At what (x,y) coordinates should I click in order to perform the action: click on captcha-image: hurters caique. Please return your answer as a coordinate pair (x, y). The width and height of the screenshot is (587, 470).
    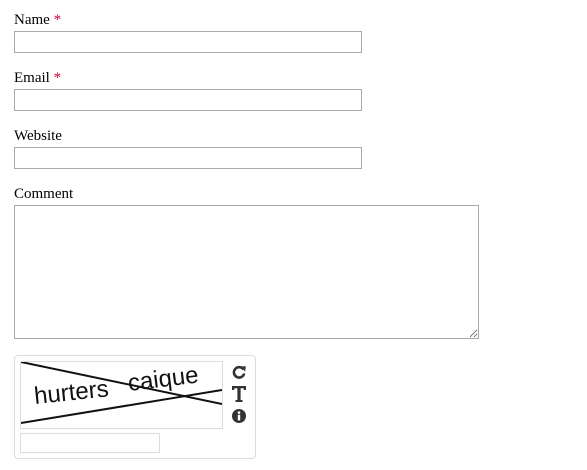
    Looking at the image, I should click on (121, 395).